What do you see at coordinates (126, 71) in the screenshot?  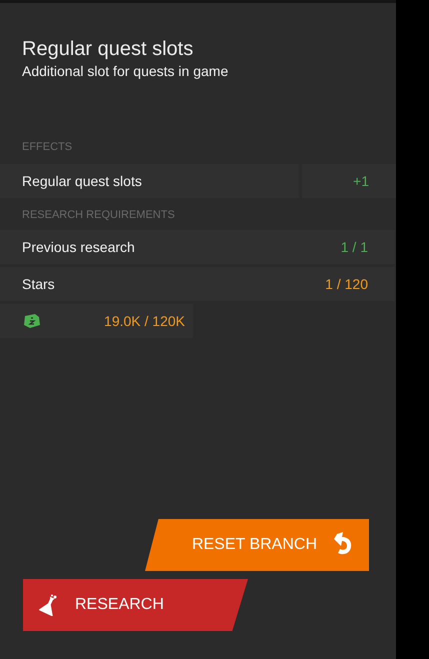 I see `panel-subtitle: Additional slot for quests in game` at bounding box center [126, 71].